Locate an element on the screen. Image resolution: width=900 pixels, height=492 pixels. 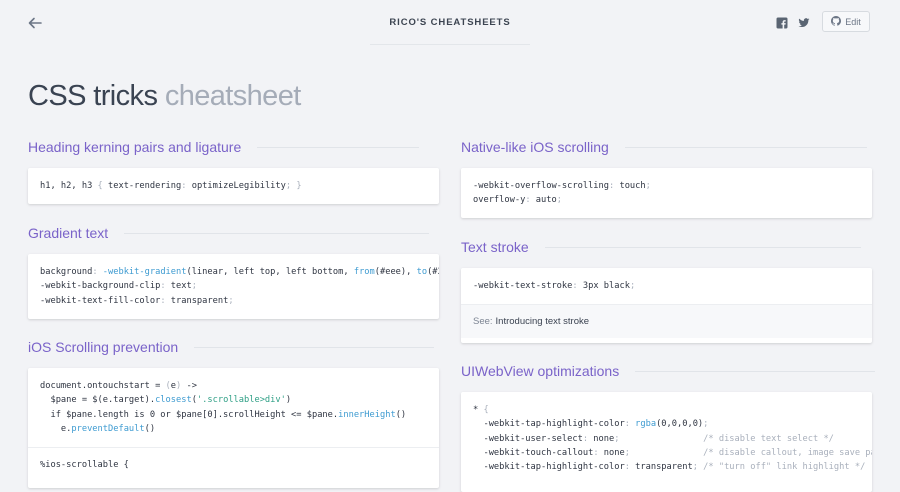
section-heading-gradient: Gradient text is located at coordinates (229, 233).